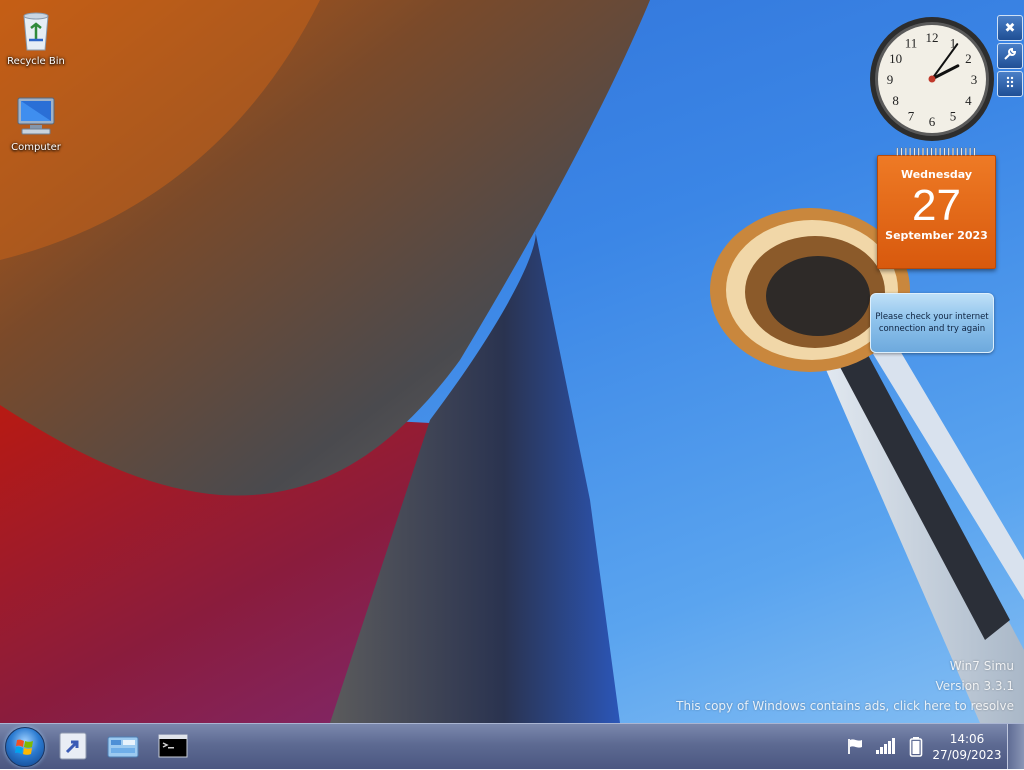 The width and height of the screenshot is (1024, 770). Describe the element at coordinates (36, 61) in the screenshot. I see `desktop-icon-label: Recycle Bin` at that location.